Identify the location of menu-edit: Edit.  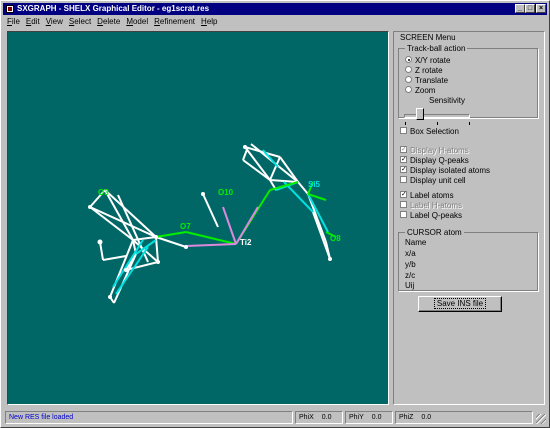
(33, 22).